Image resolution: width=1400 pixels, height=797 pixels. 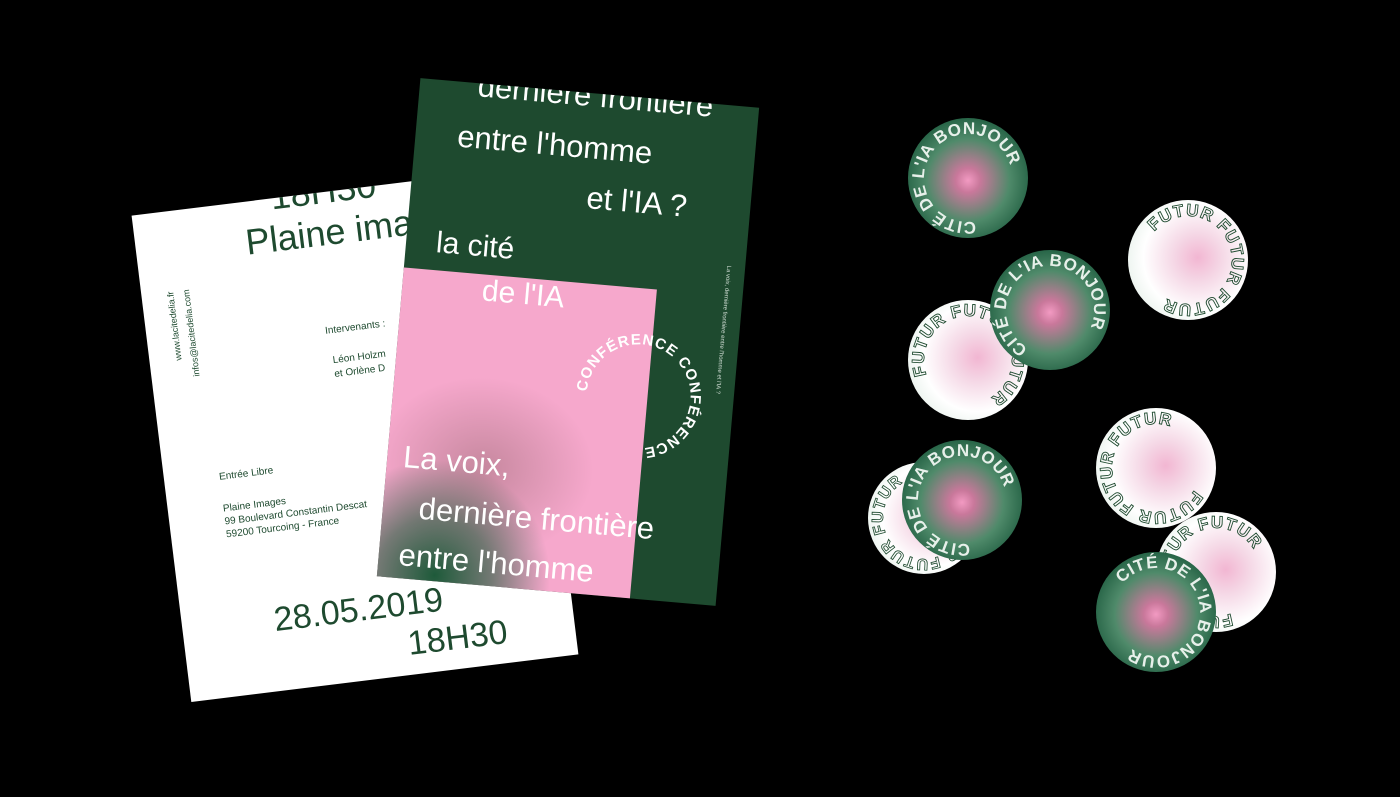 I want to click on poster-line-2: entre l'homme, so click(x=555, y=144).